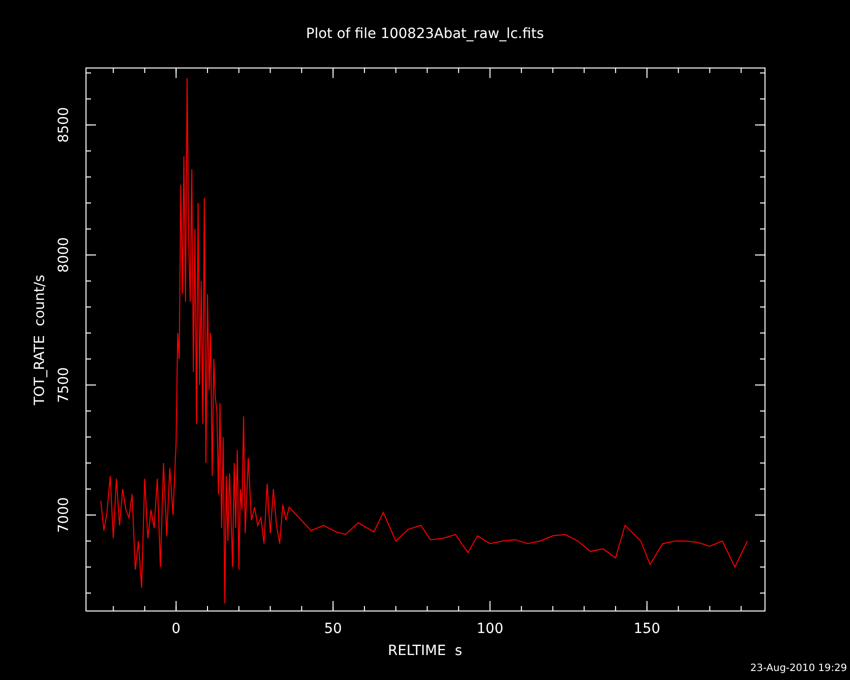 This screenshot has width=850, height=680. What do you see at coordinates (425, 651) in the screenshot?
I see `axis-title: RELTIME s` at bounding box center [425, 651].